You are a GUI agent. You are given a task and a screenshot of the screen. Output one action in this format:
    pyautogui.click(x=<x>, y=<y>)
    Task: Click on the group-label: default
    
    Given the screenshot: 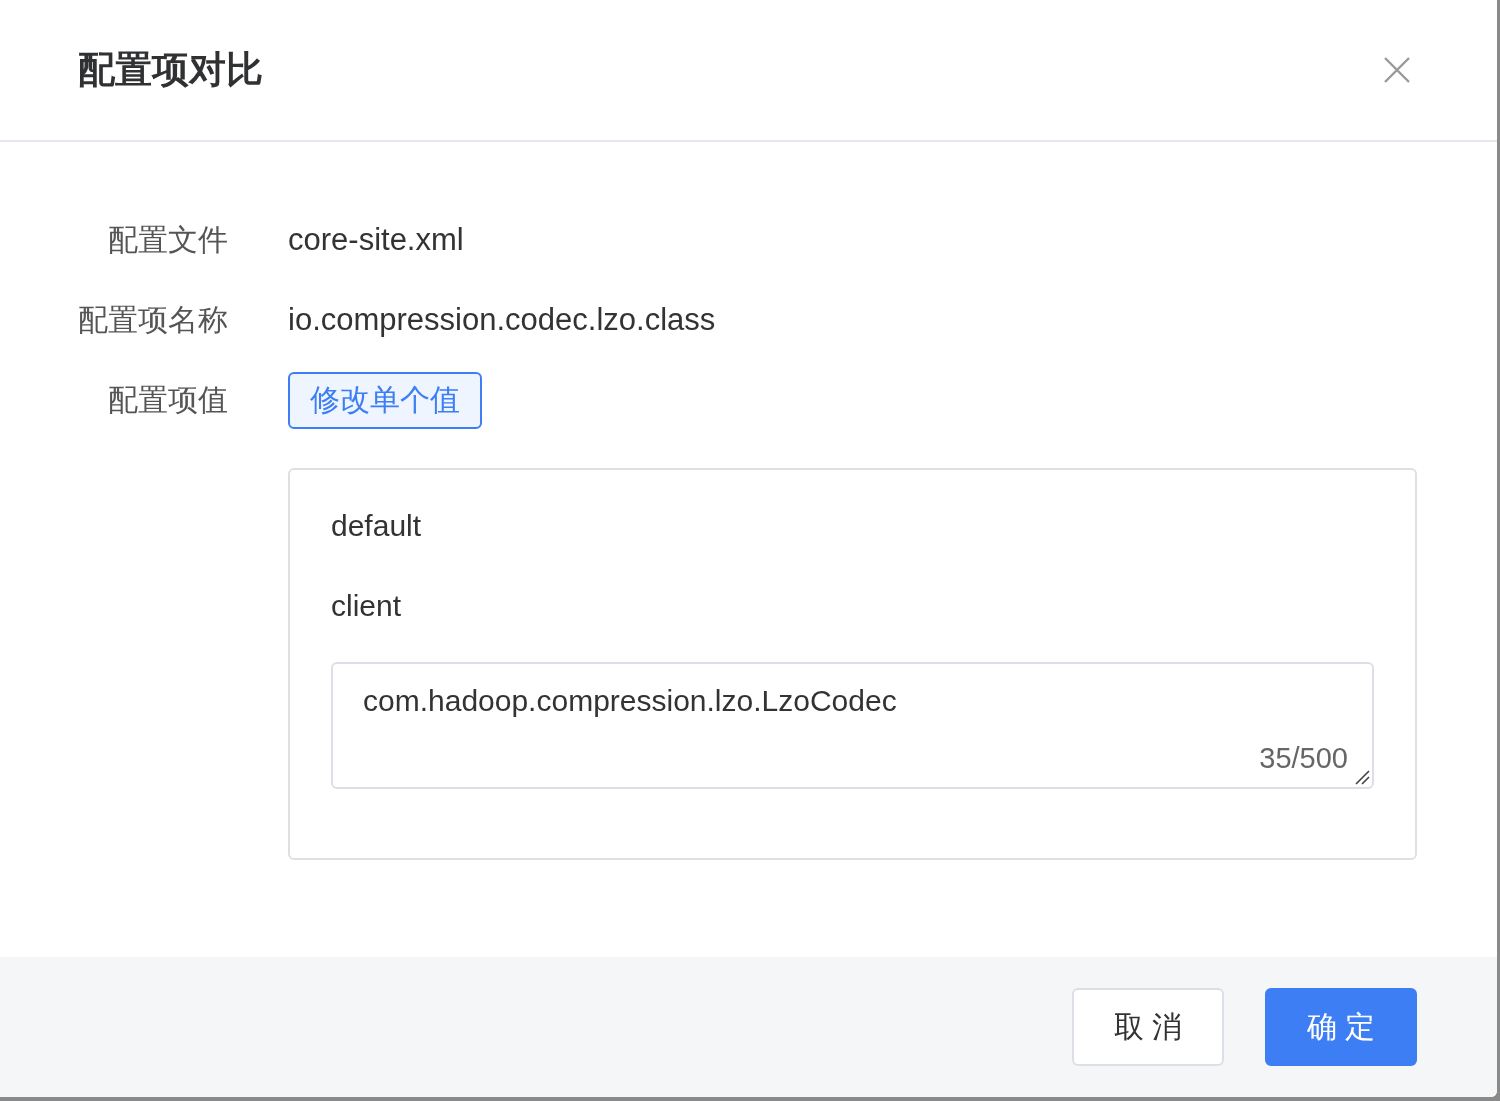 What is the action you would take?
    pyautogui.click(x=377, y=526)
    